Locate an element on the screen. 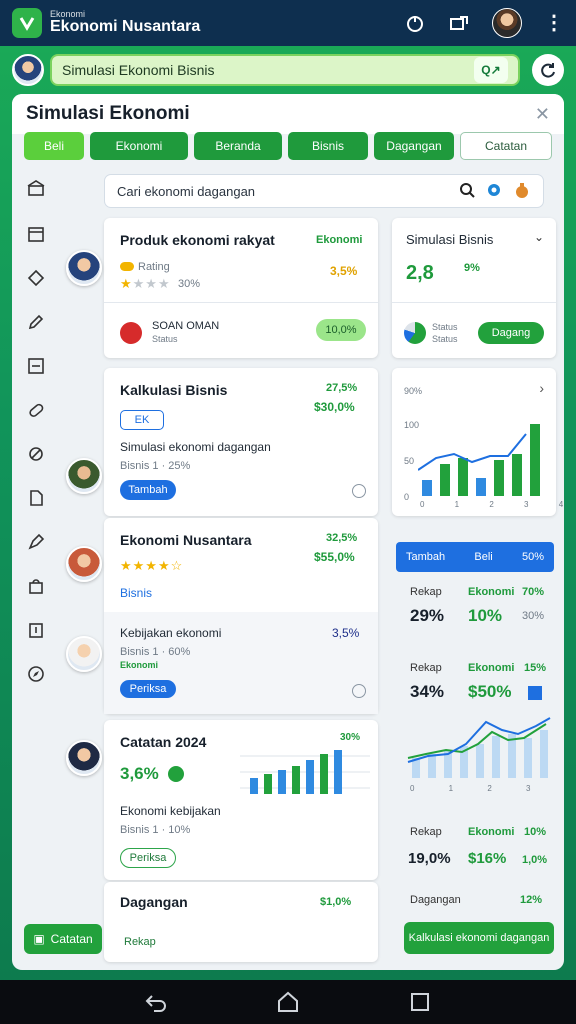 This screenshot has width=576, height=1024. strip-c: 50% is located at coordinates (532, 557).